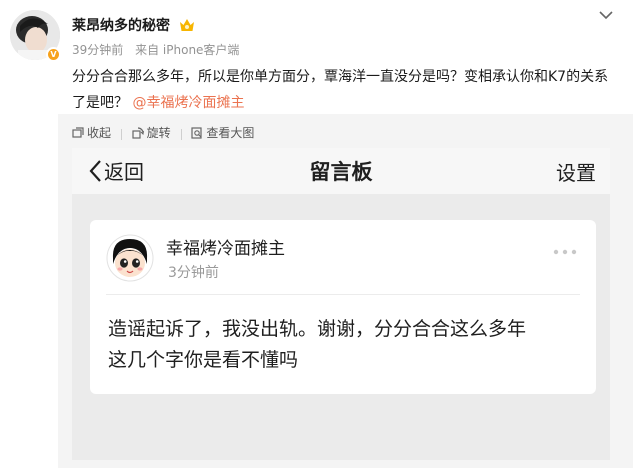 The height and width of the screenshot is (468, 633). I want to click on collapse-button: 收起, so click(91, 132).